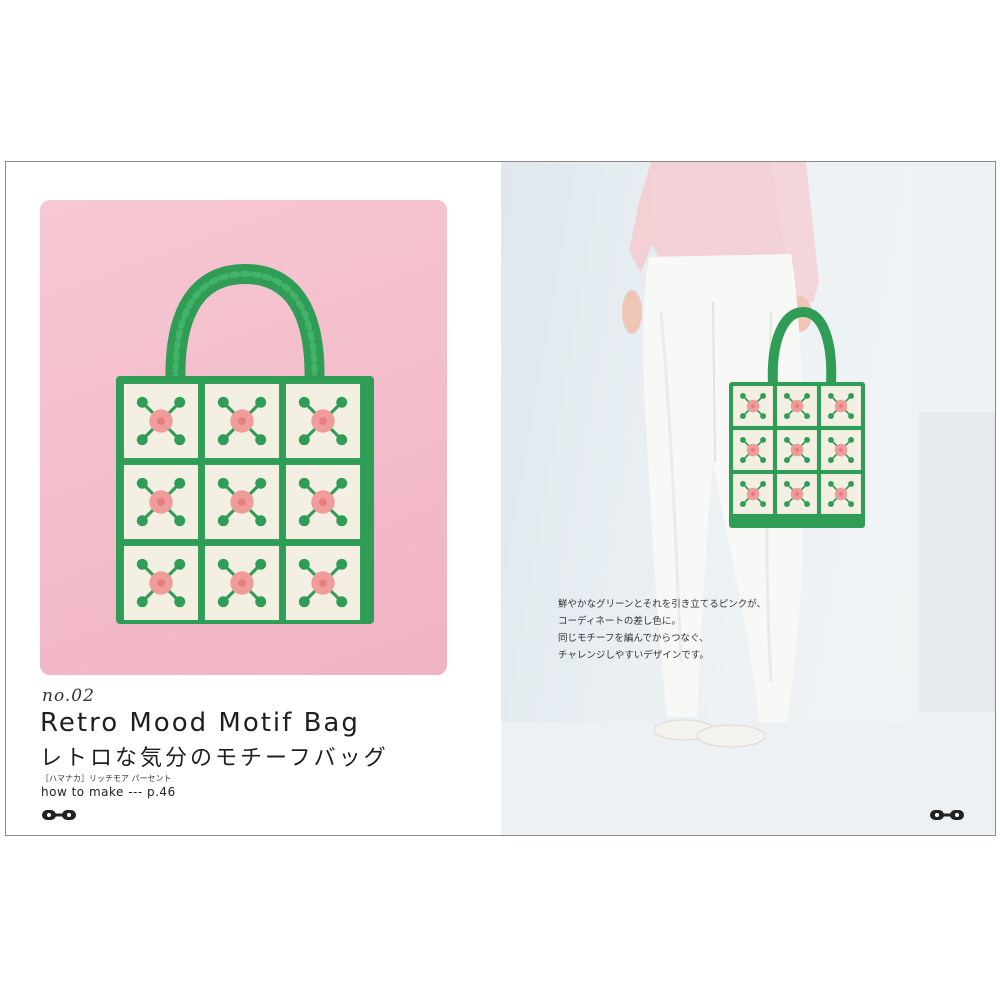  I want to click on yarn-info: ［ハマナカ］リッチモア パーセント, so click(106, 778).